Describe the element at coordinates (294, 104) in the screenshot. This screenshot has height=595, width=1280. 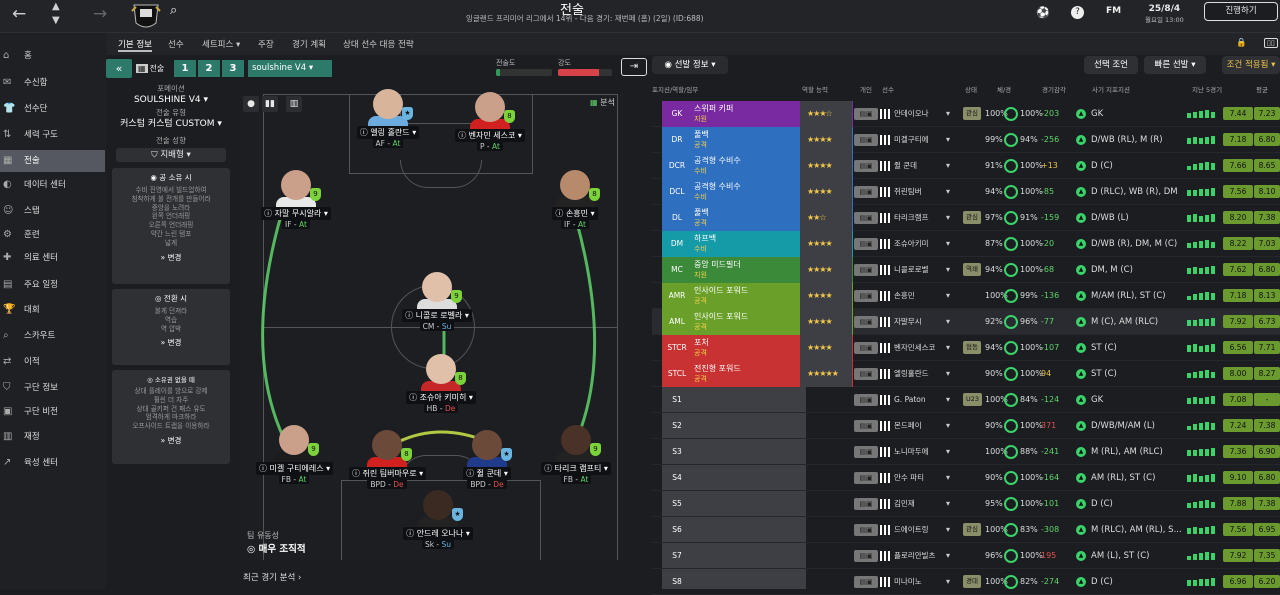
I see `instructions-icon: ▥` at that location.